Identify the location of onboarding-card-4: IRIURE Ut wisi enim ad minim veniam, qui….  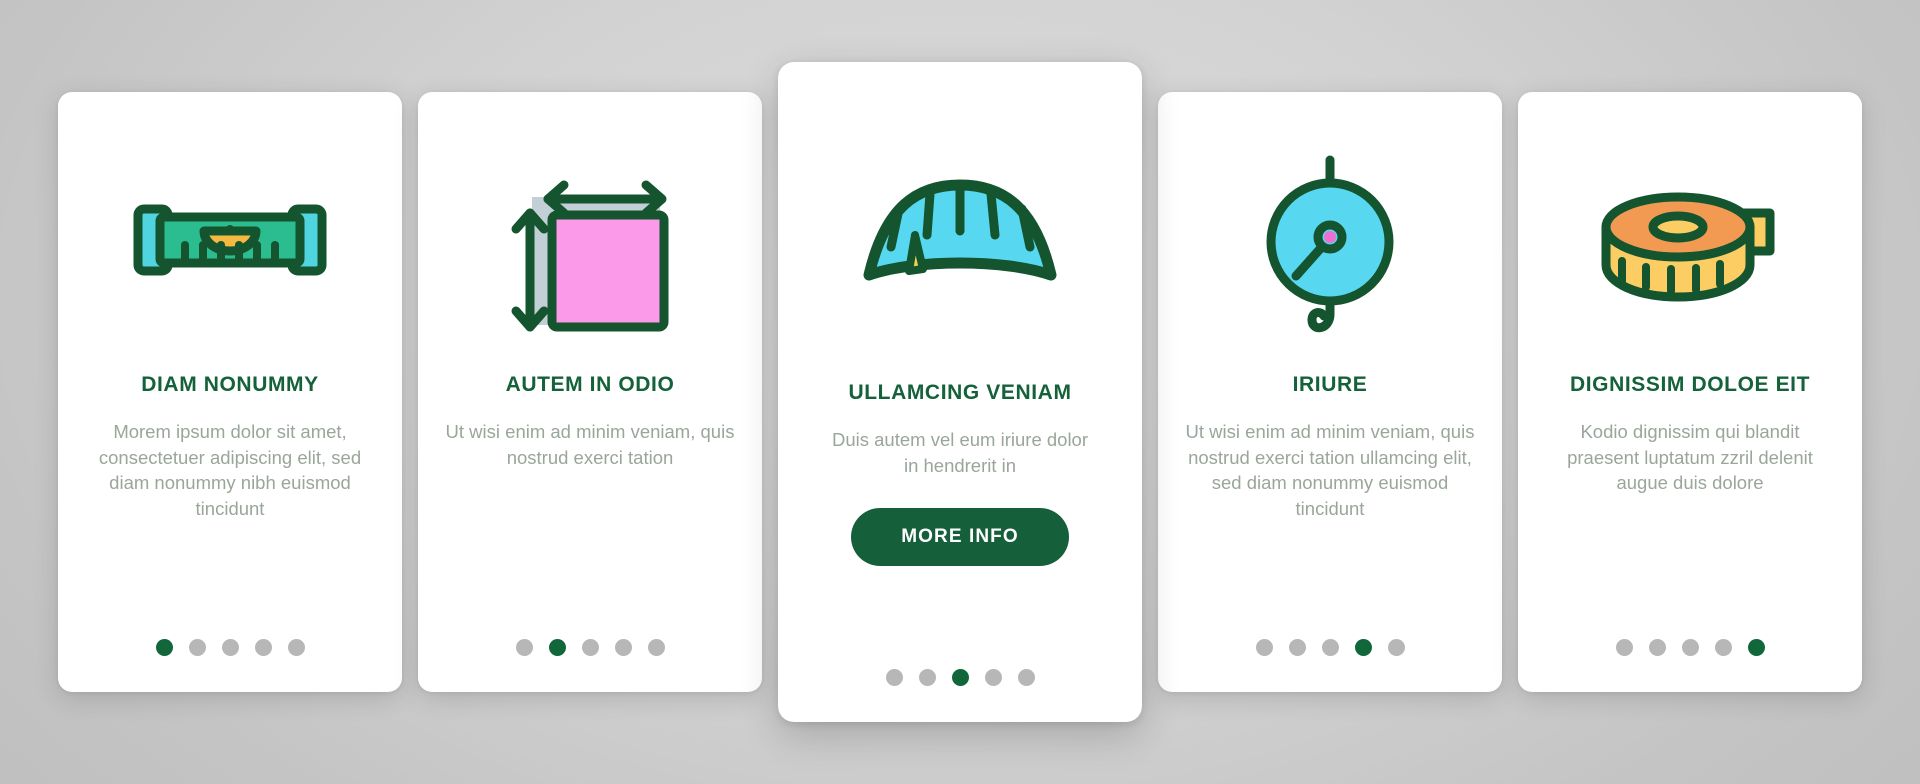
(1330, 392).